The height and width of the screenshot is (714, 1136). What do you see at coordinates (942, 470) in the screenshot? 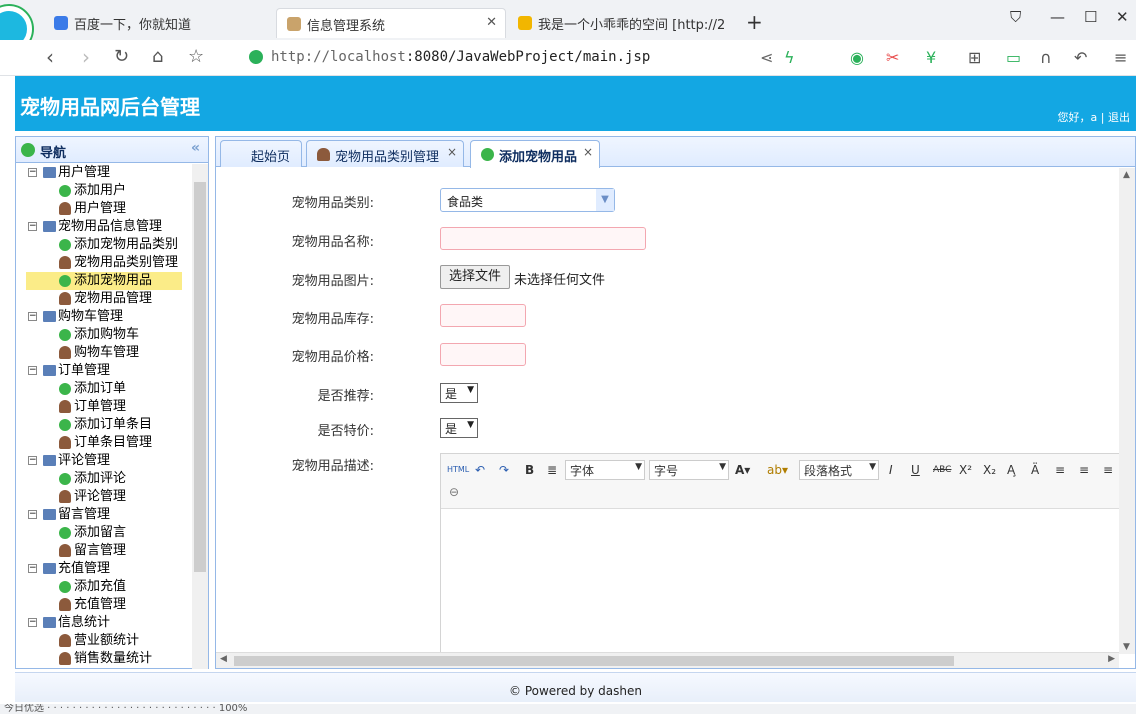
I see `strikethrough-button: ABC` at bounding box center [942, 470].